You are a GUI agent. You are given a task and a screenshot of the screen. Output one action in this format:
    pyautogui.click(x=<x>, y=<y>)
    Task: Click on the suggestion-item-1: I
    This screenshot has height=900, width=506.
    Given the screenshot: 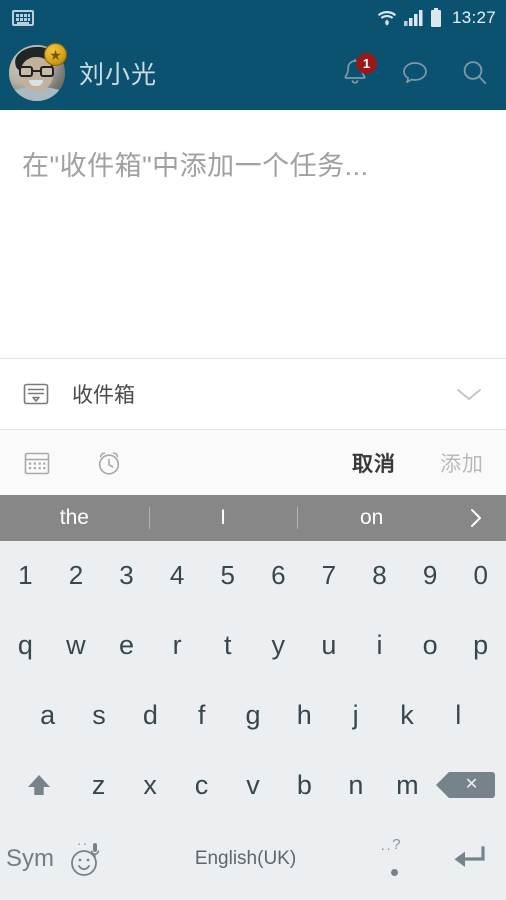 What is the action you would take?
    pyautogui.click(x=223, y=518)
    